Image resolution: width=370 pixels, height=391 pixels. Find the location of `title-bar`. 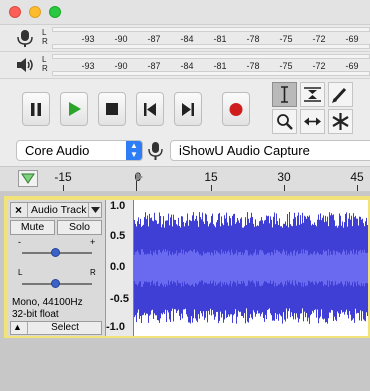

title-bar is located at coordinates (185, 12).